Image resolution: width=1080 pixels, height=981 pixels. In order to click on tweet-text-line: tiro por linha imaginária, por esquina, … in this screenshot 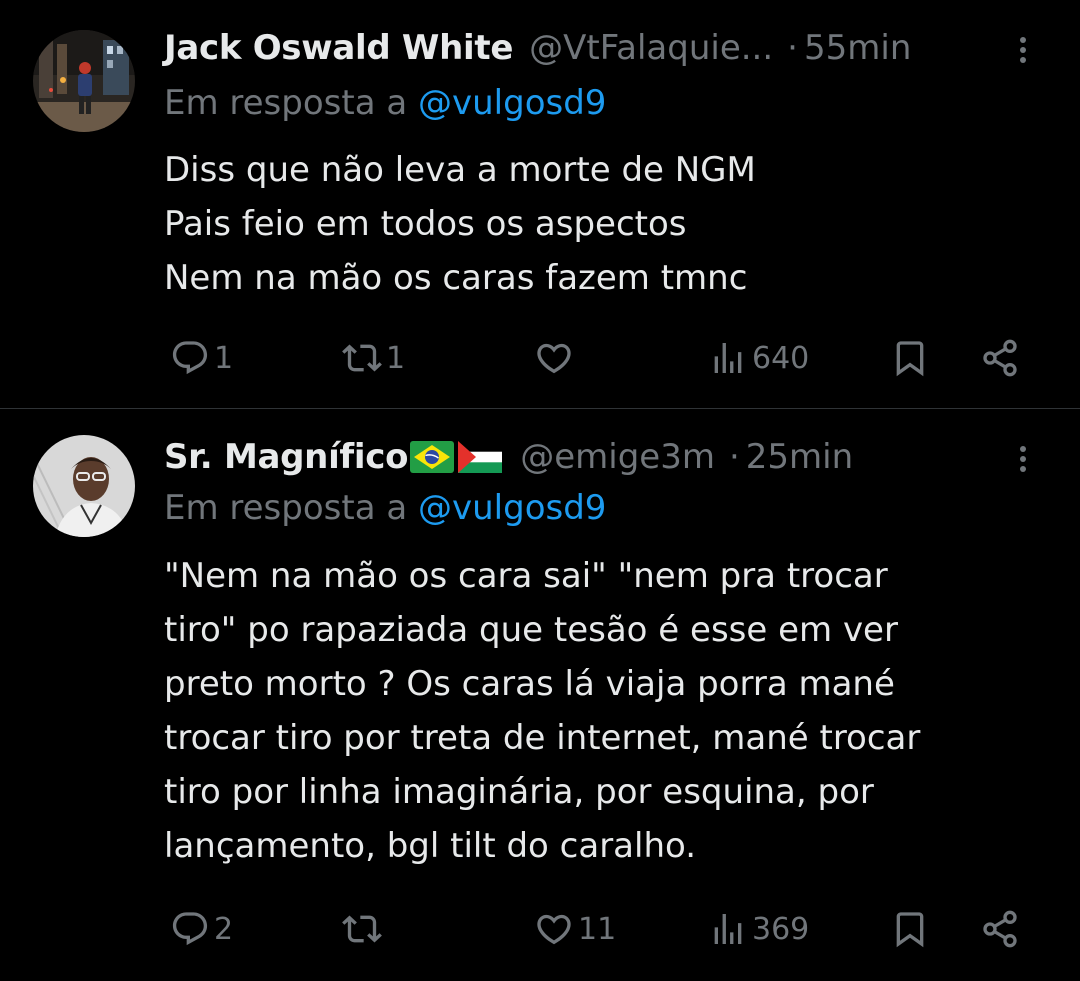, I will do `click(519, 792)`.